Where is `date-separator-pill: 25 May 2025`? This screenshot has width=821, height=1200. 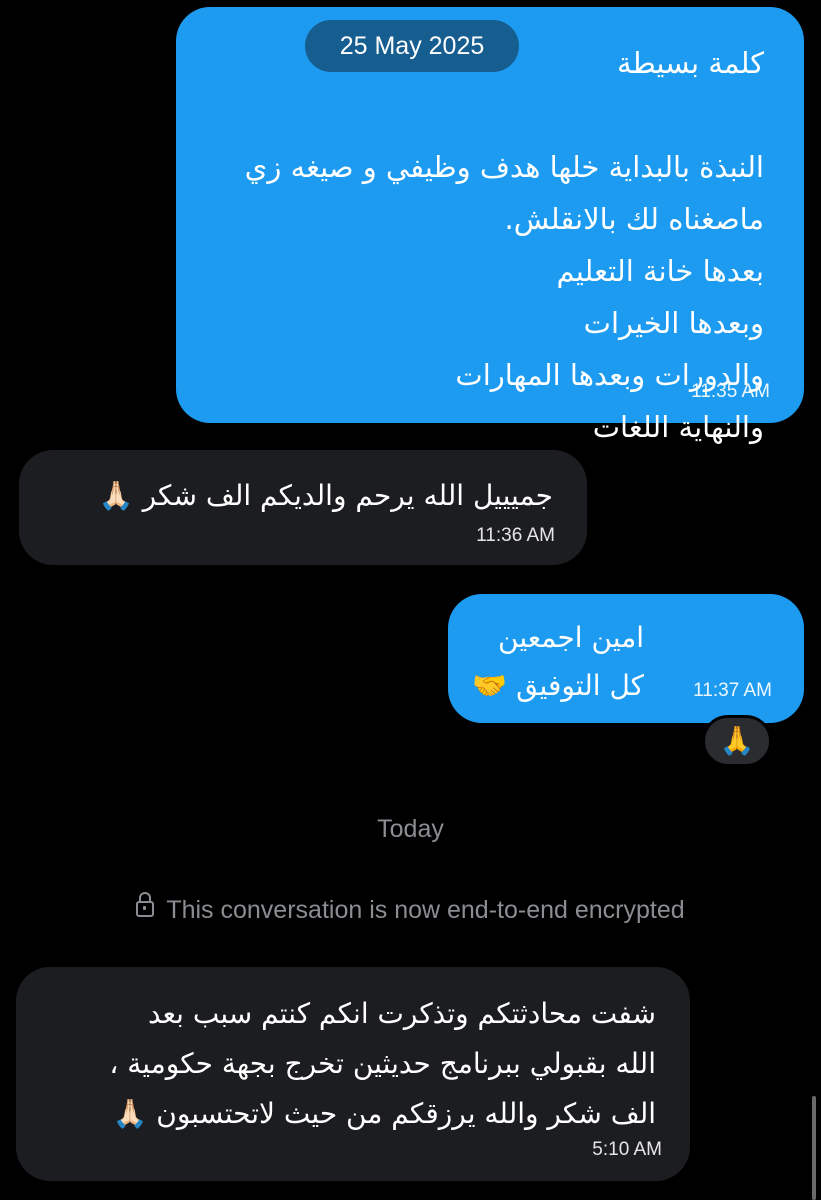
date-separator-pill: 25 May 2025 is located at coordinates (412, 46).